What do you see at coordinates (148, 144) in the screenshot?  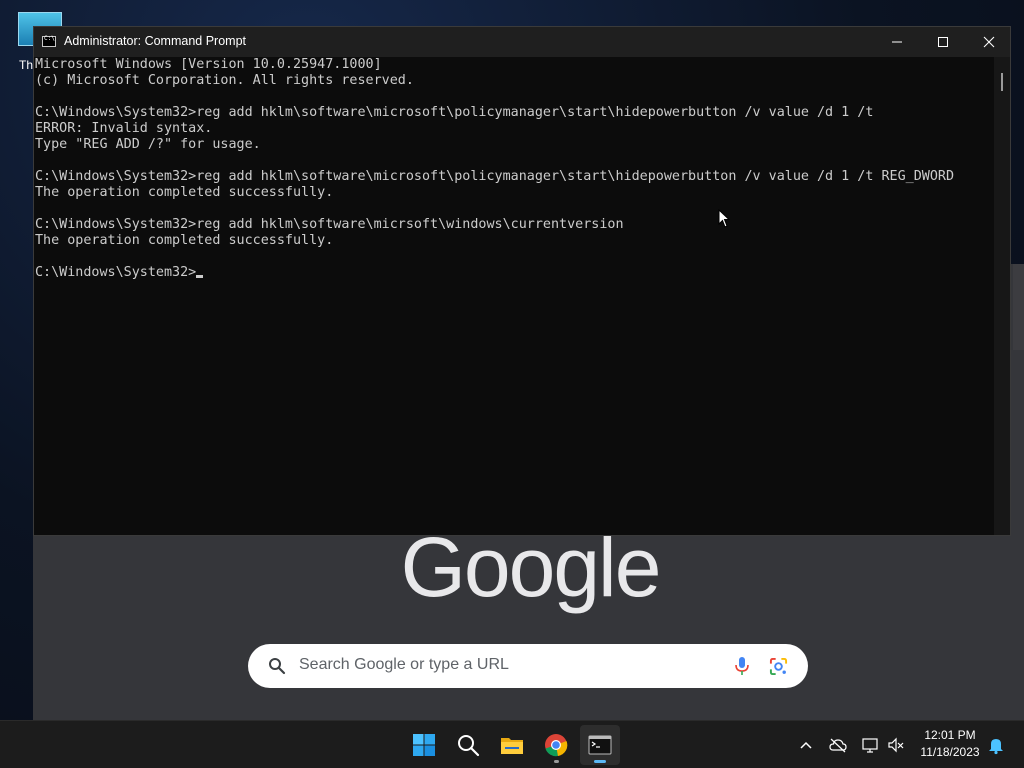 I see `console-line: Type "REG ADD /?" for usage.` at bounding box center [148, 144].